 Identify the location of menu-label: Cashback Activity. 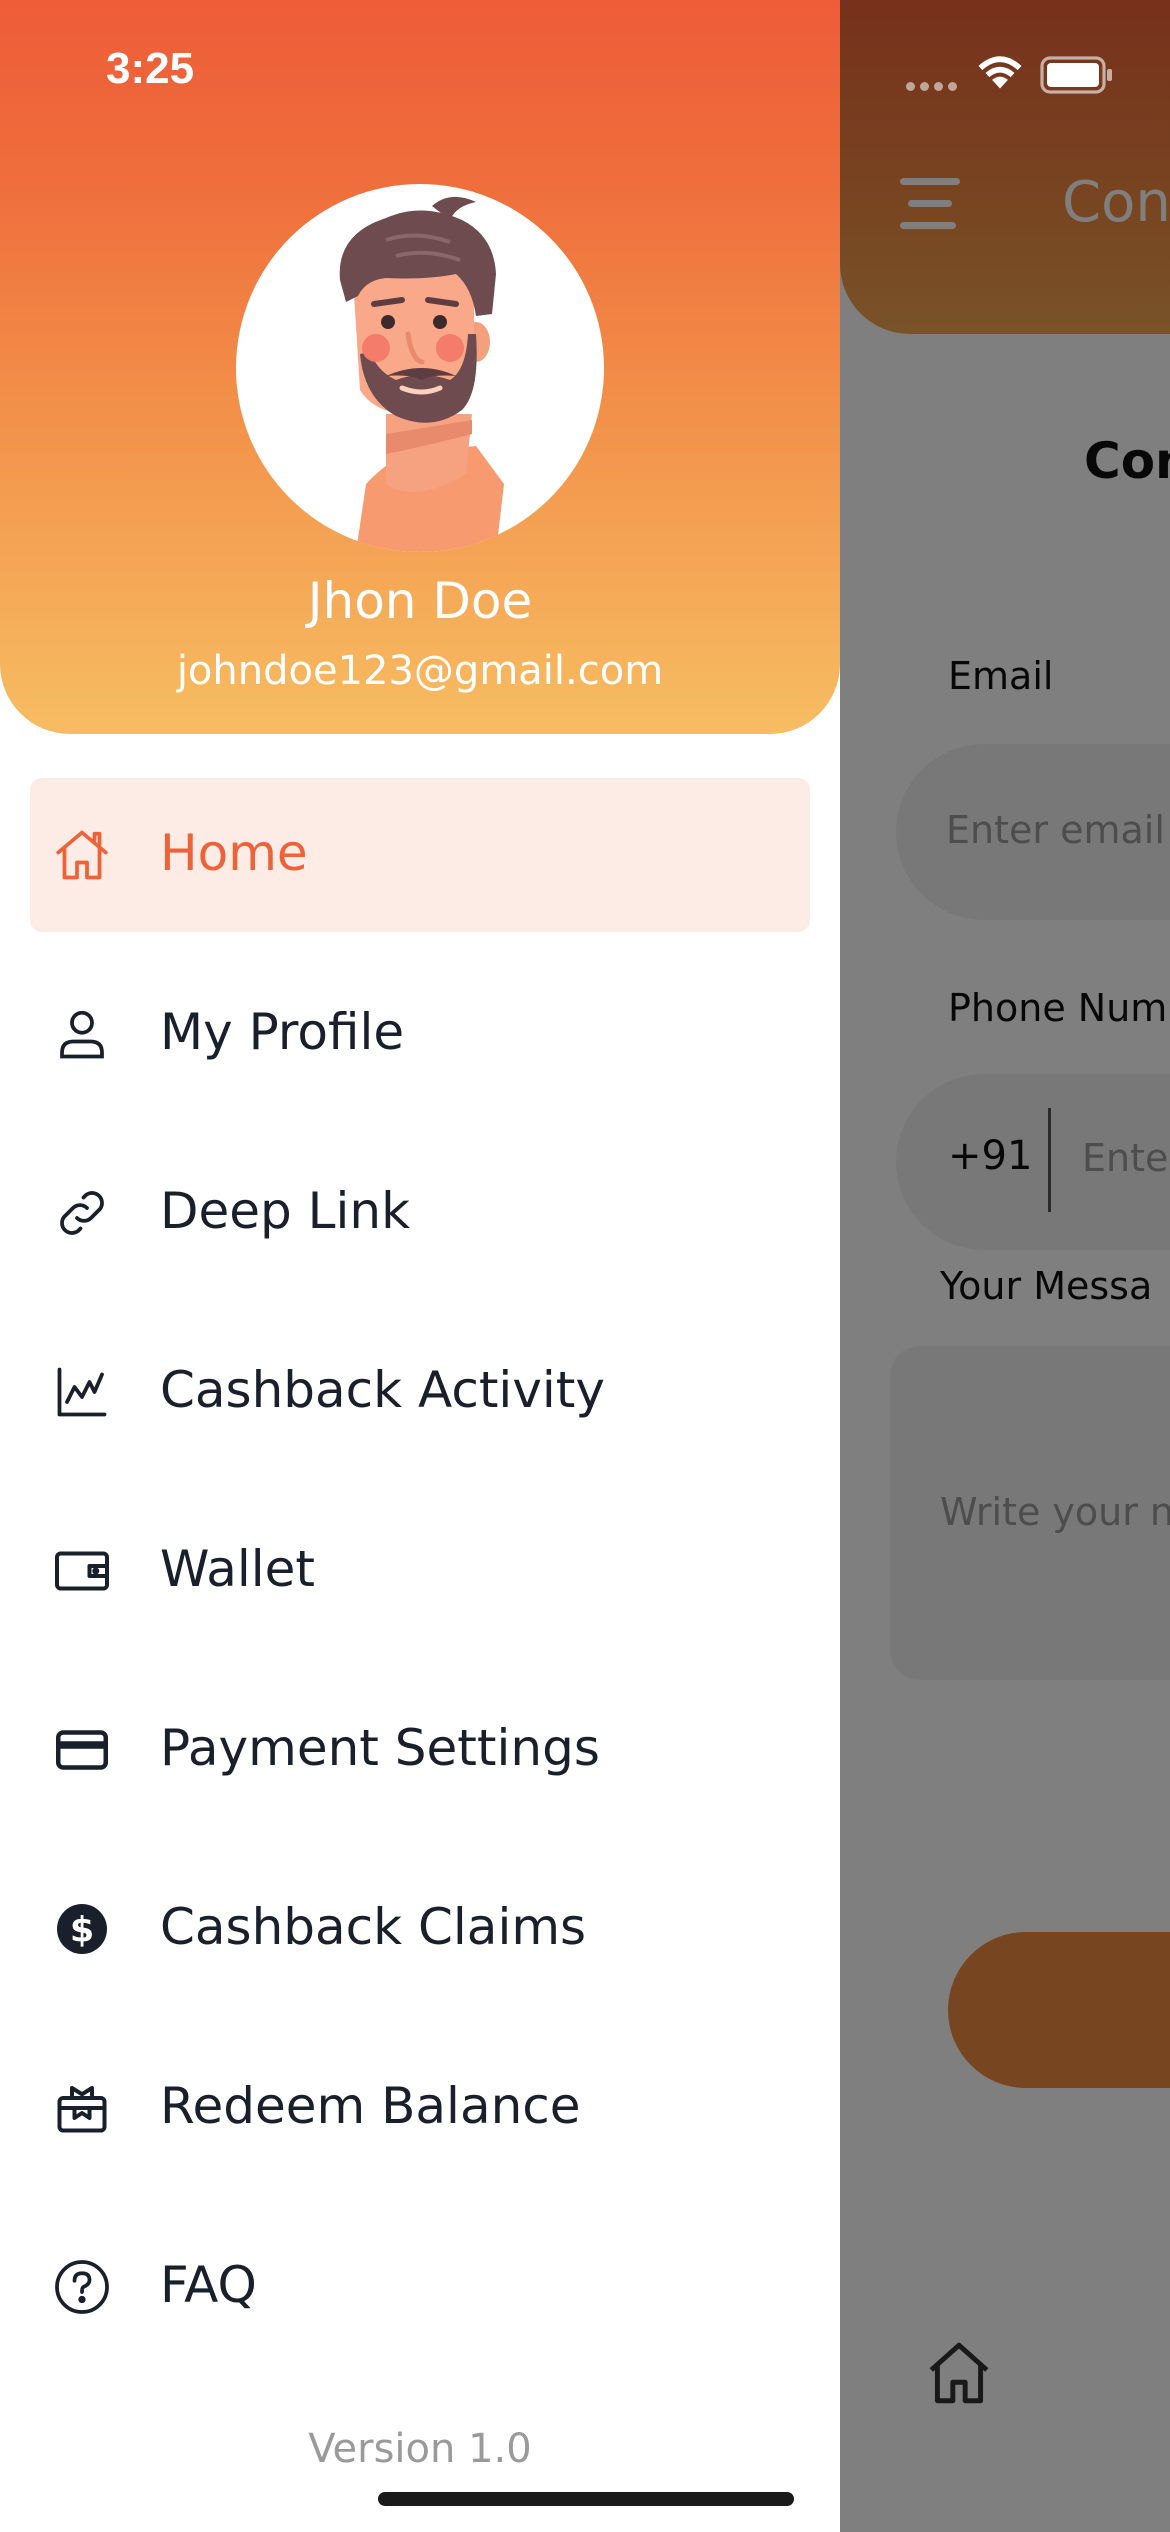
(382, 1390).